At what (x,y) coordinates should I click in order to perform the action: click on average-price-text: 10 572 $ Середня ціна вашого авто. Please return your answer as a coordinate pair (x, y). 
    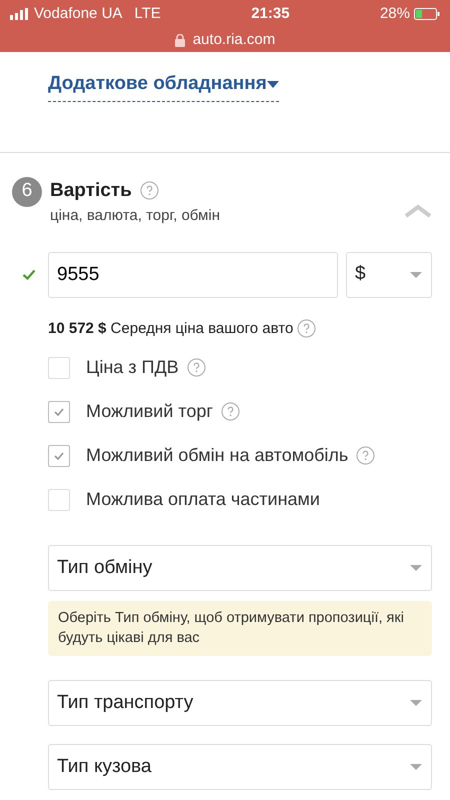
    Looking at the image, I should click on (171, 328).